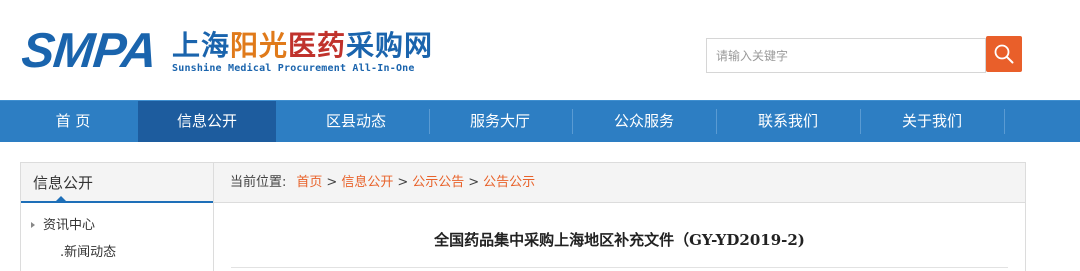 The height and width of the screenshot is (271, 1080). I want to click on search-input, so click(846, 55).